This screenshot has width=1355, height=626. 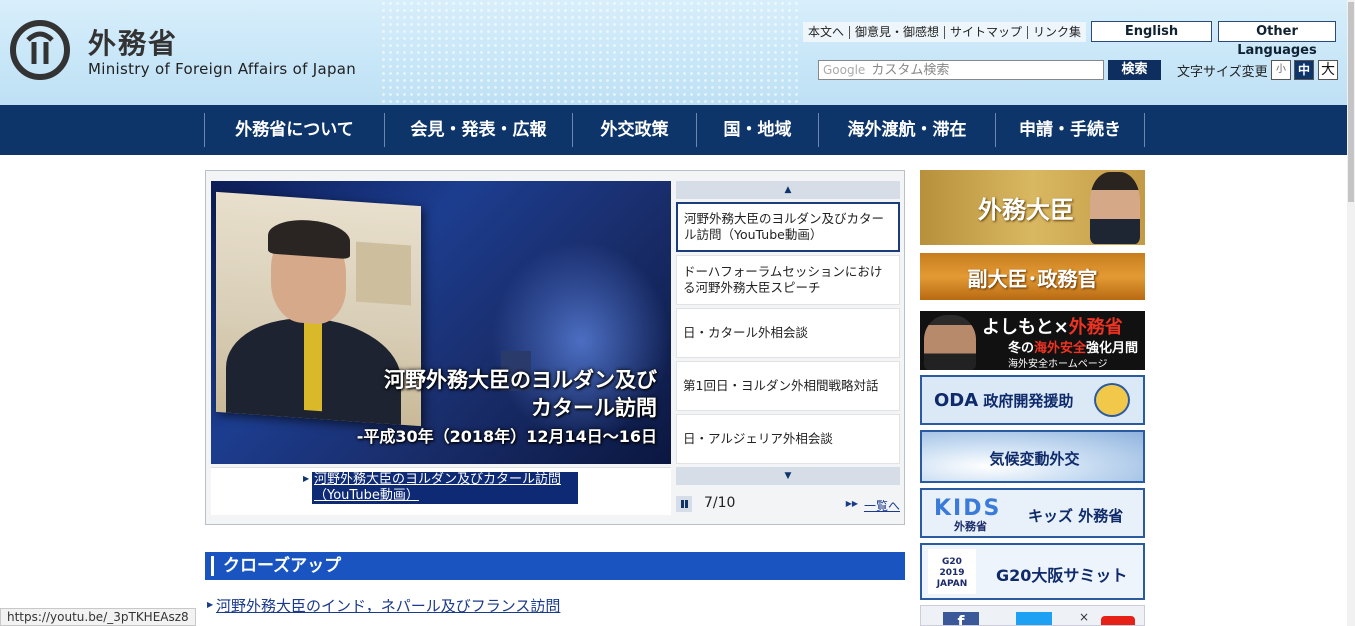 What do you see at coordinates (40, 50) in the screenshot?
I see `mofa-logo-icon` at bounding box center [40, 50].